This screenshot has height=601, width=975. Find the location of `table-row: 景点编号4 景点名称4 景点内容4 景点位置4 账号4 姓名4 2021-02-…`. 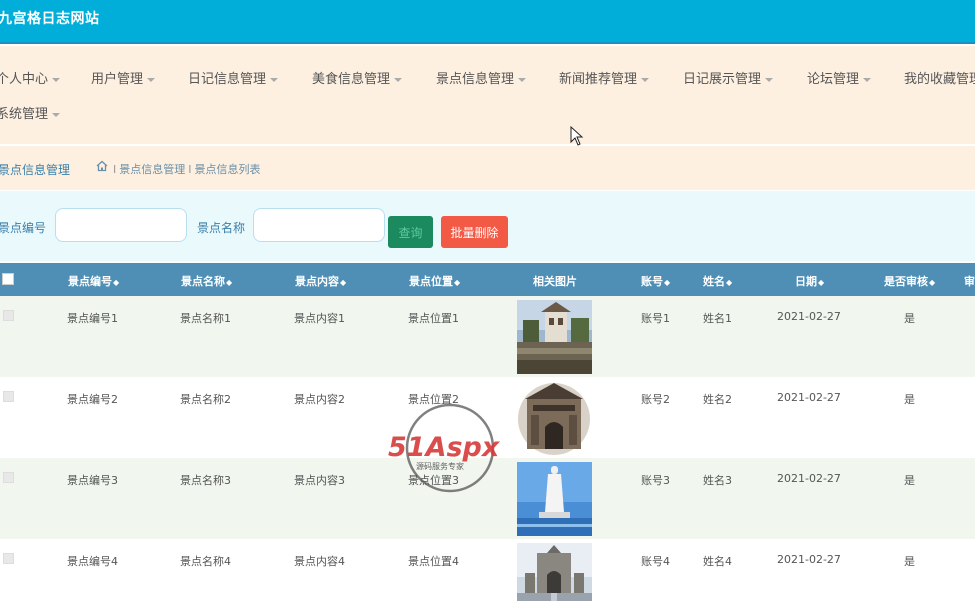

table-row: 景点编号4 景点名称4 景点内容4 景点位置4 账号4 姓名4 2021-02-… is located at coordinates (487, 570).